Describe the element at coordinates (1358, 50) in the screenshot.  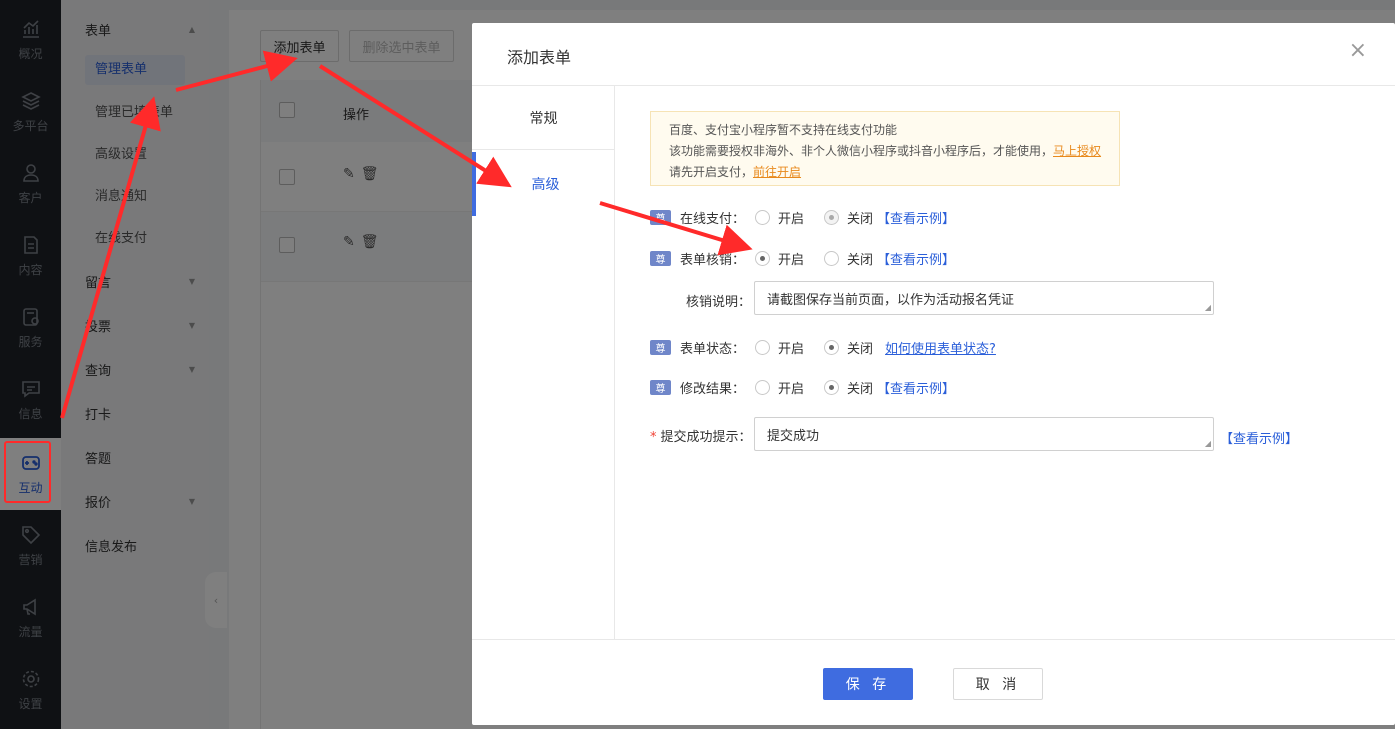
I see `close-icon: ×` at that location.